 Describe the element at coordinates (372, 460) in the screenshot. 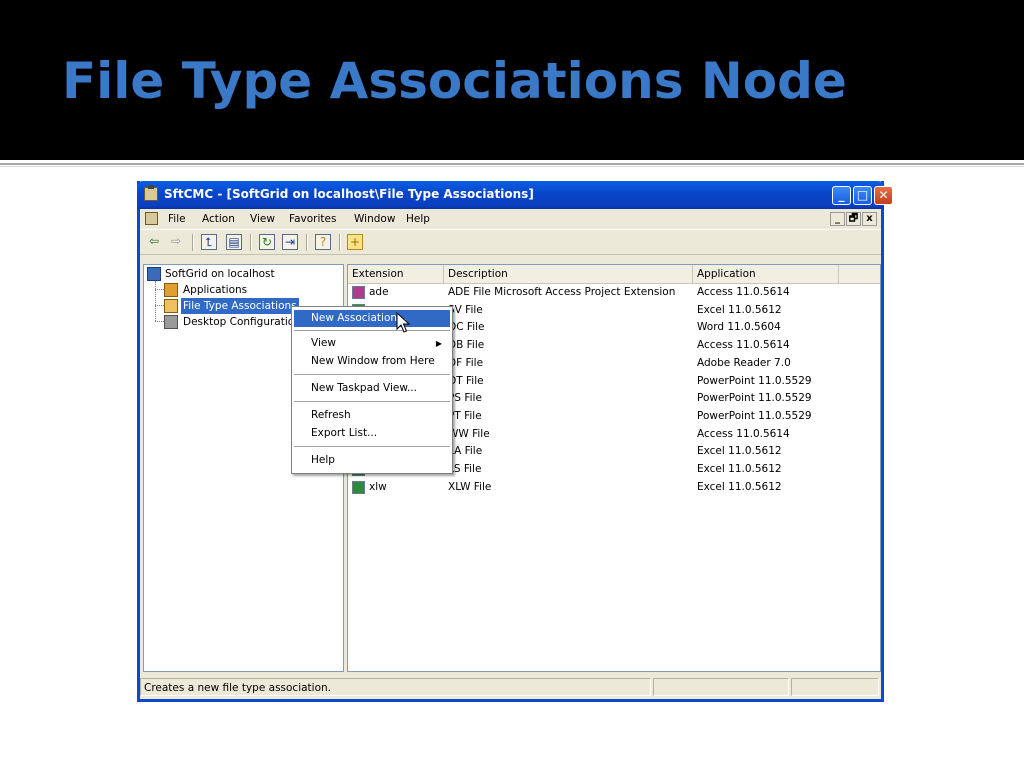

I see `menu-item-help: Help` at that location.